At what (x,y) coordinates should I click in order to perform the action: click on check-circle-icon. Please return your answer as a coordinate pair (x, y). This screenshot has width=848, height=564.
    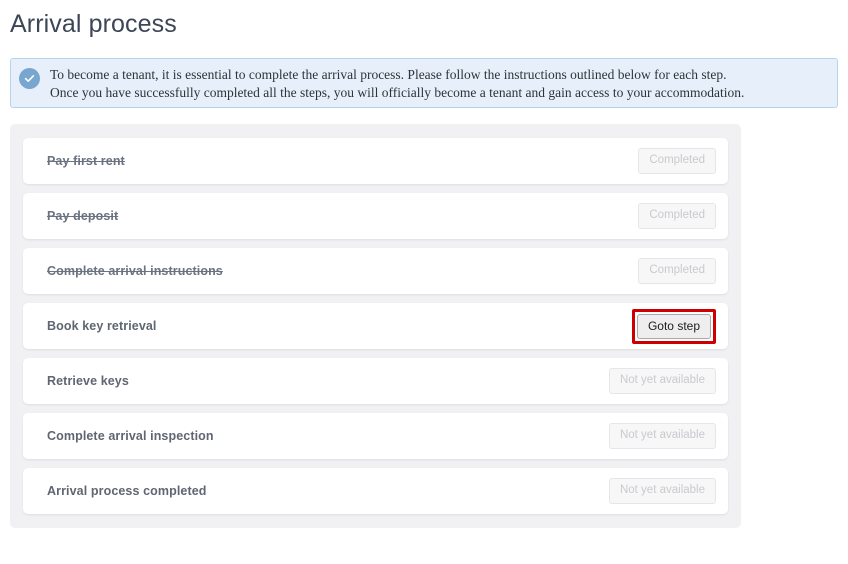
    Looking at the image, I should click on (29, 78).